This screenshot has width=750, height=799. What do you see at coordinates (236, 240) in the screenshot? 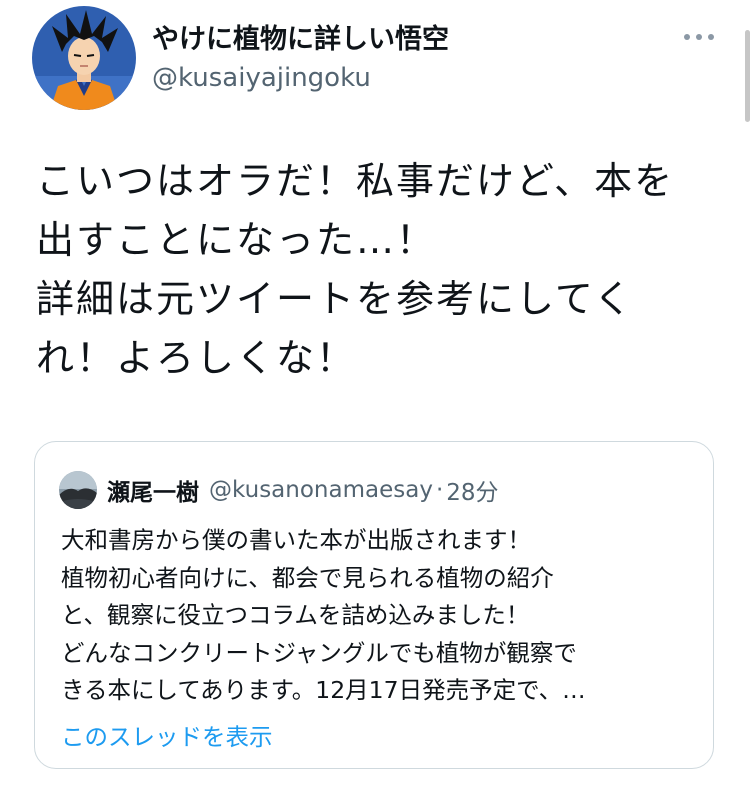
I see `tweet-text-line: 出すことになった…！` at bounding box center [236, 240].